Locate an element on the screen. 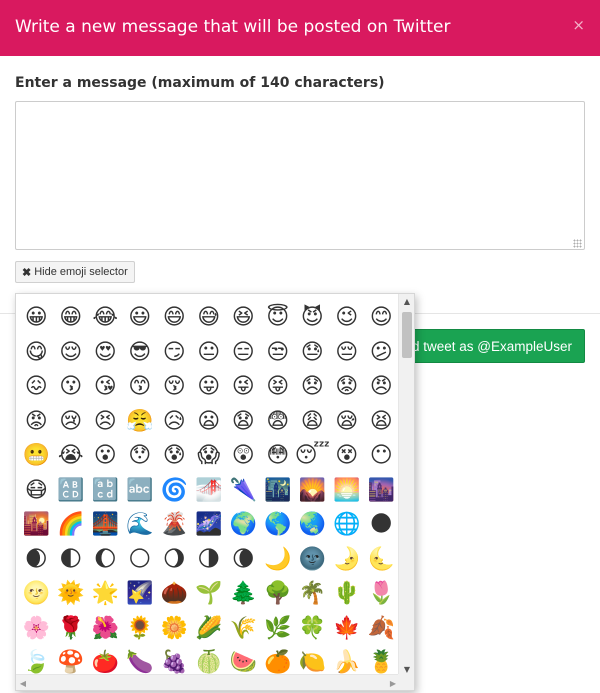  emoji-option: 😒 is located at coordinates (278, 353).